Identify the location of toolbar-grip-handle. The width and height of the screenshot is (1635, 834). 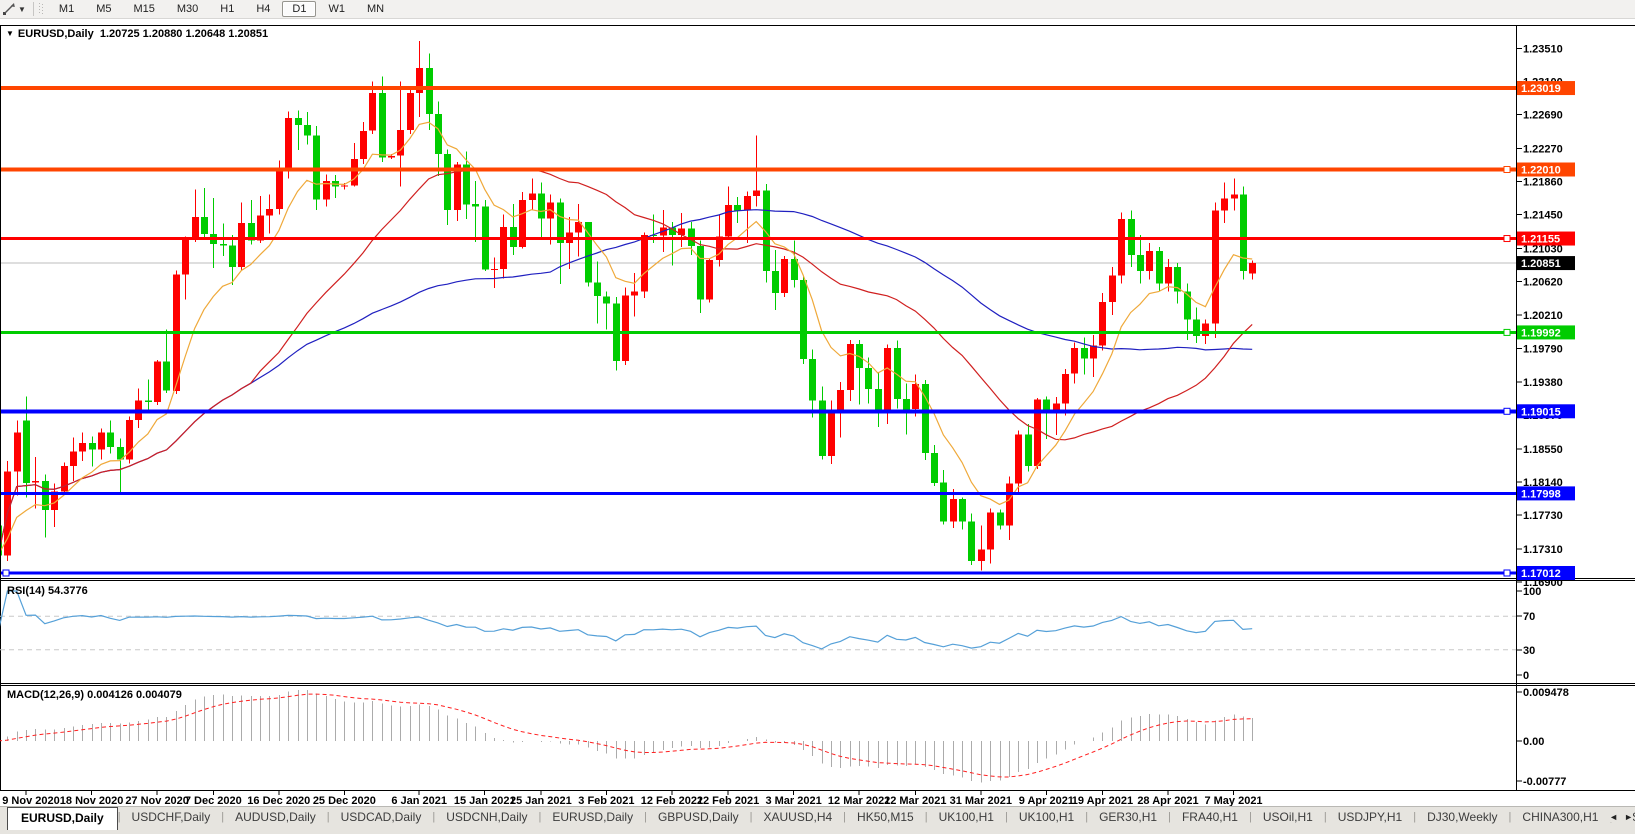
(41, 9).